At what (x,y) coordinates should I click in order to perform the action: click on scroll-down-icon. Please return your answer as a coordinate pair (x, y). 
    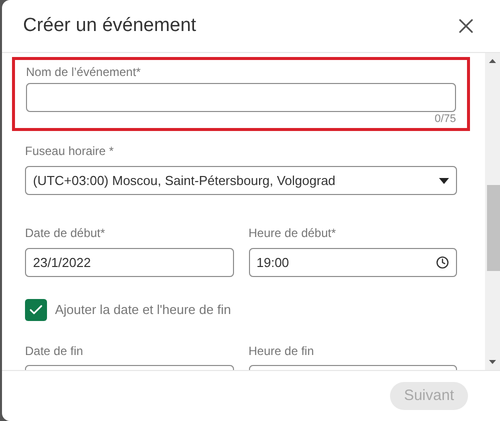
    Looking at the image, I should click on (492, 362).